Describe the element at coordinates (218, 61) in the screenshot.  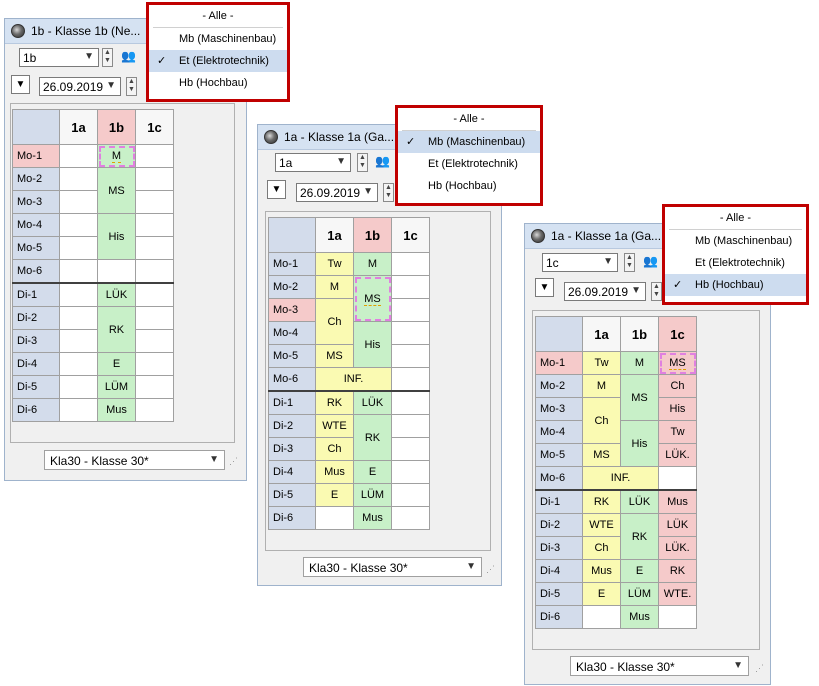
I see `menu-item-et: ✓ Et (Elektrotechnik)` at that location.